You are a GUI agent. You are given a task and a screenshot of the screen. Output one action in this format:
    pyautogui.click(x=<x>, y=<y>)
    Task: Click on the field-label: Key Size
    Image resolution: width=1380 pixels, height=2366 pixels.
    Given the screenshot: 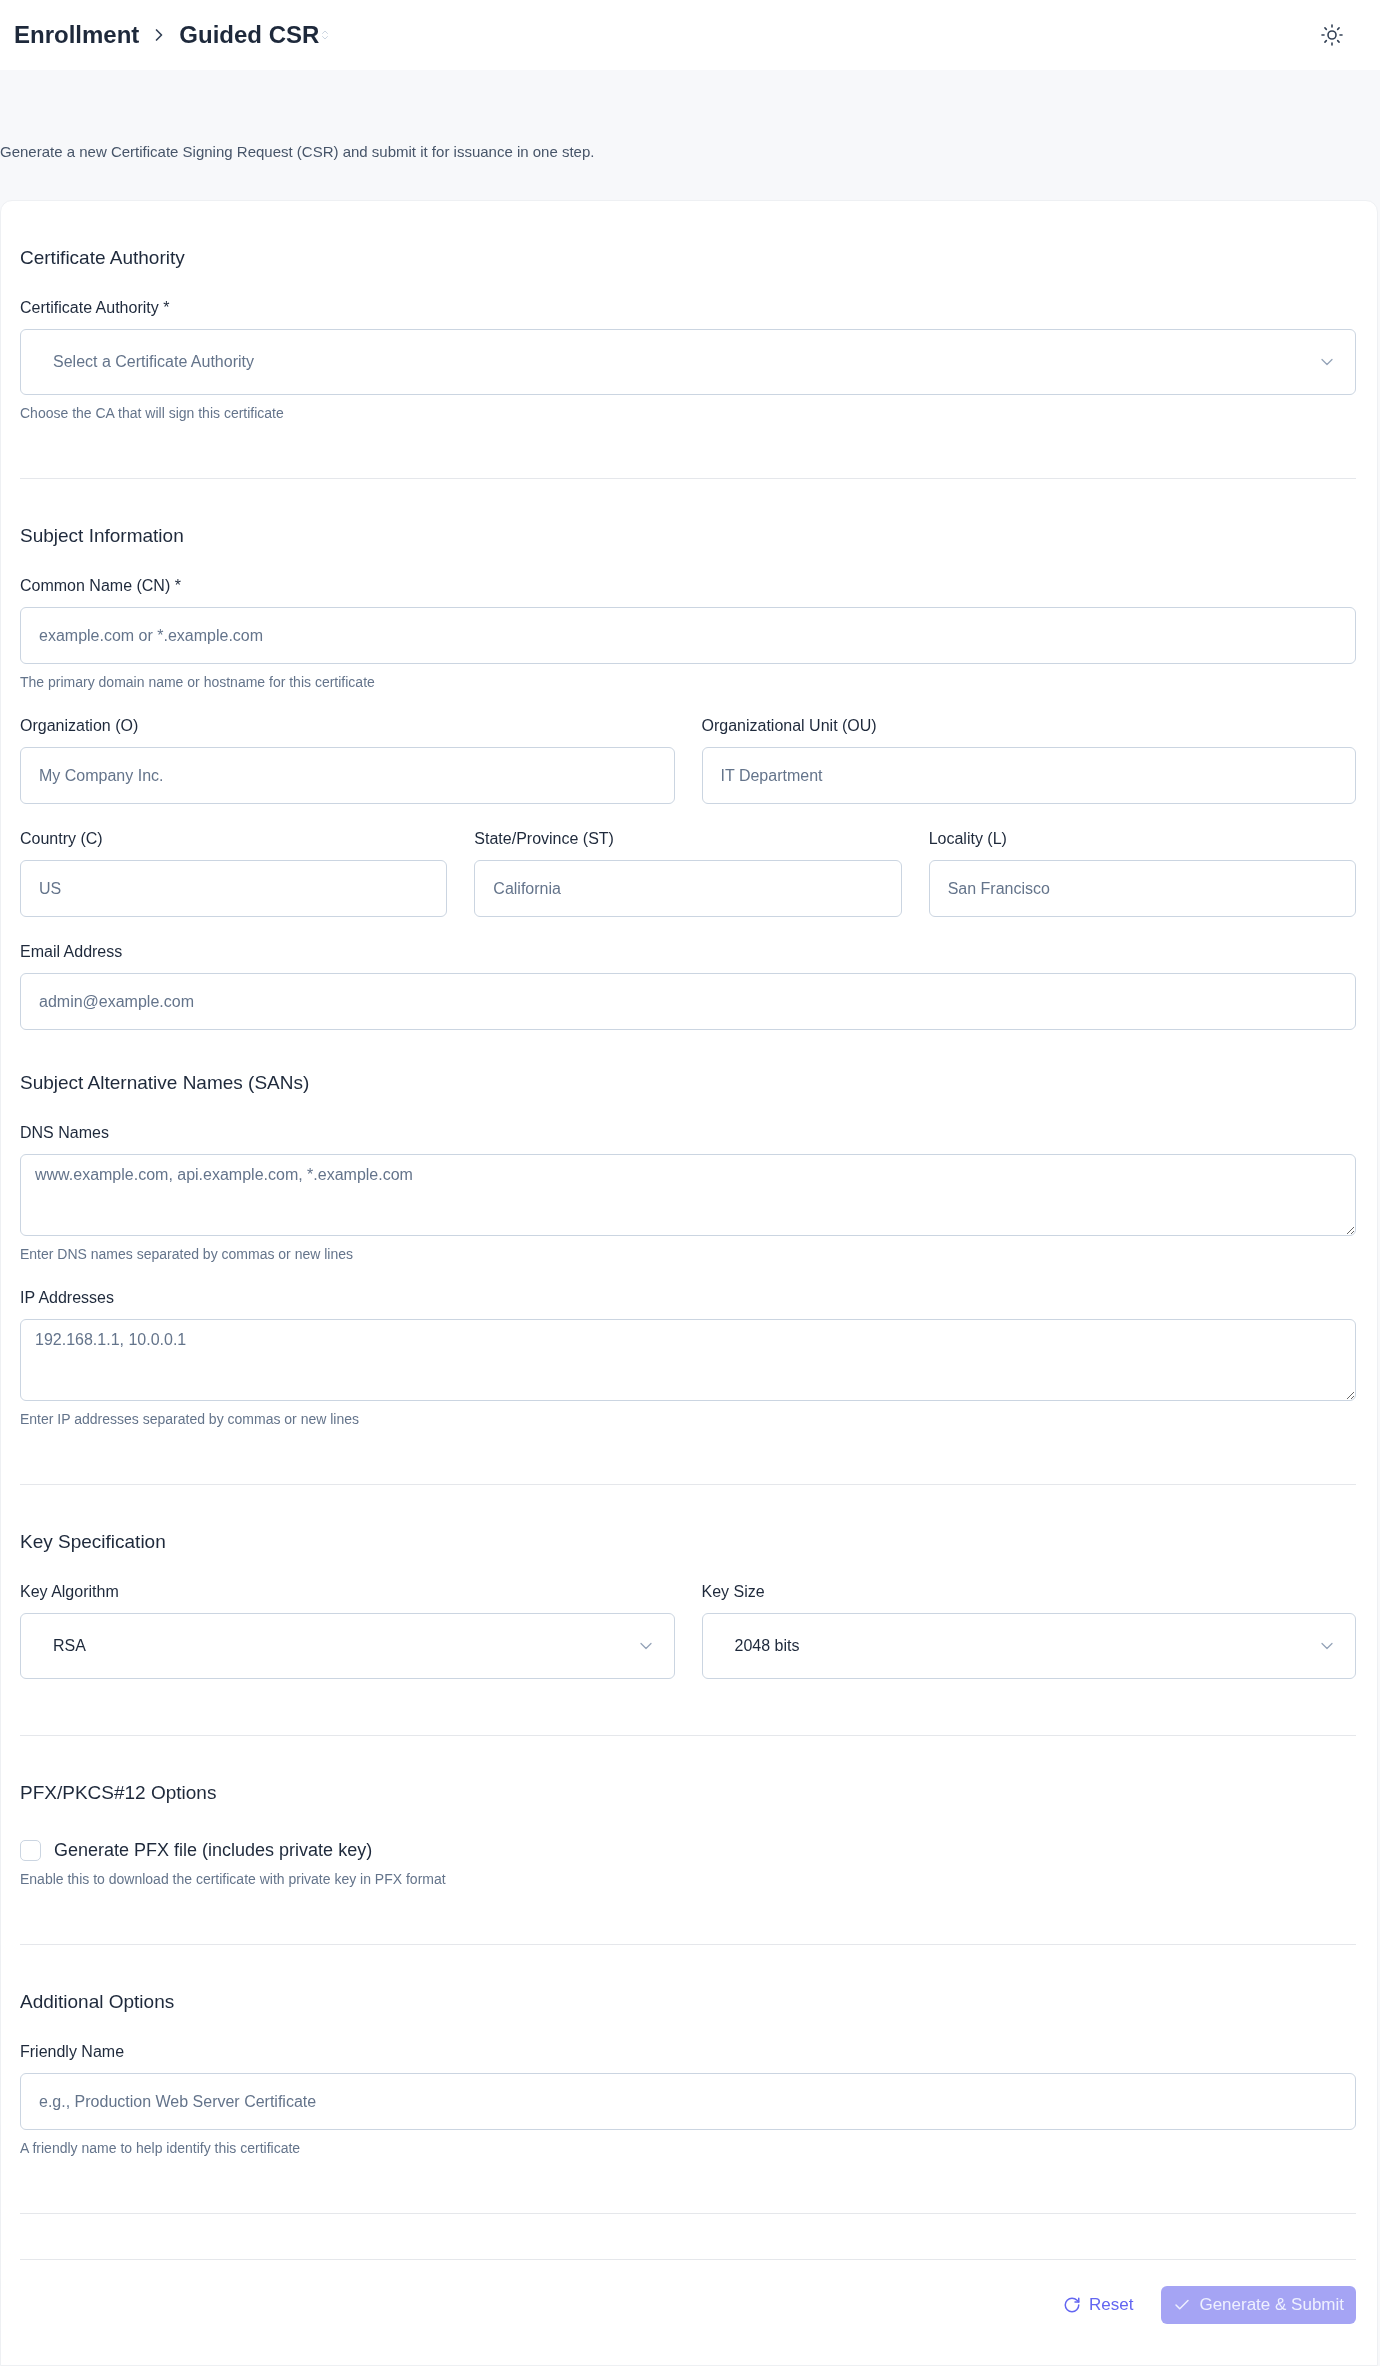 What is the action you would take?
    pyautogui.click(x=733, y=1592)
    